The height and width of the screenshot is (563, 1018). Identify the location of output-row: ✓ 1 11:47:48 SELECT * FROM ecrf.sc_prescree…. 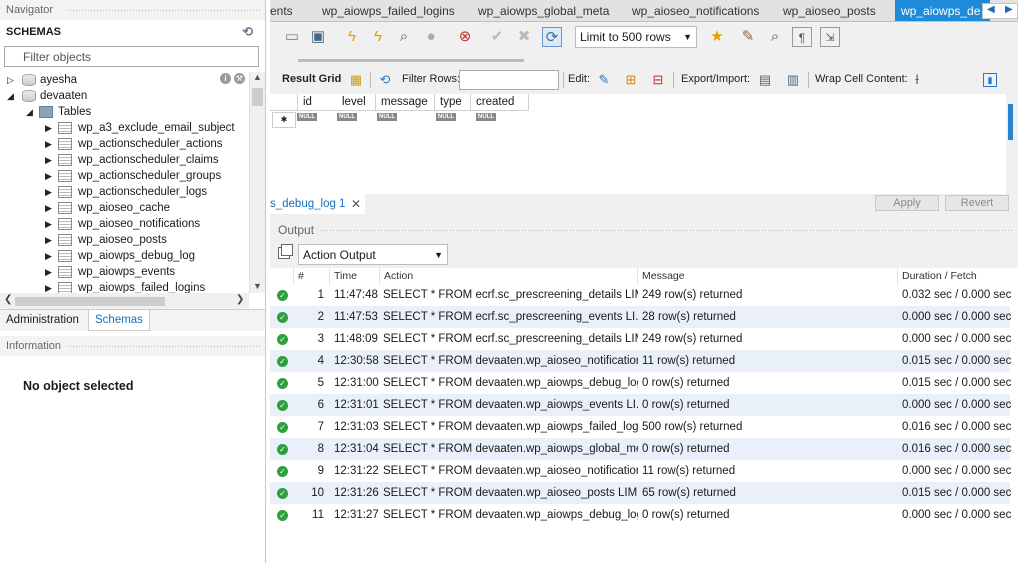
(640, 295).